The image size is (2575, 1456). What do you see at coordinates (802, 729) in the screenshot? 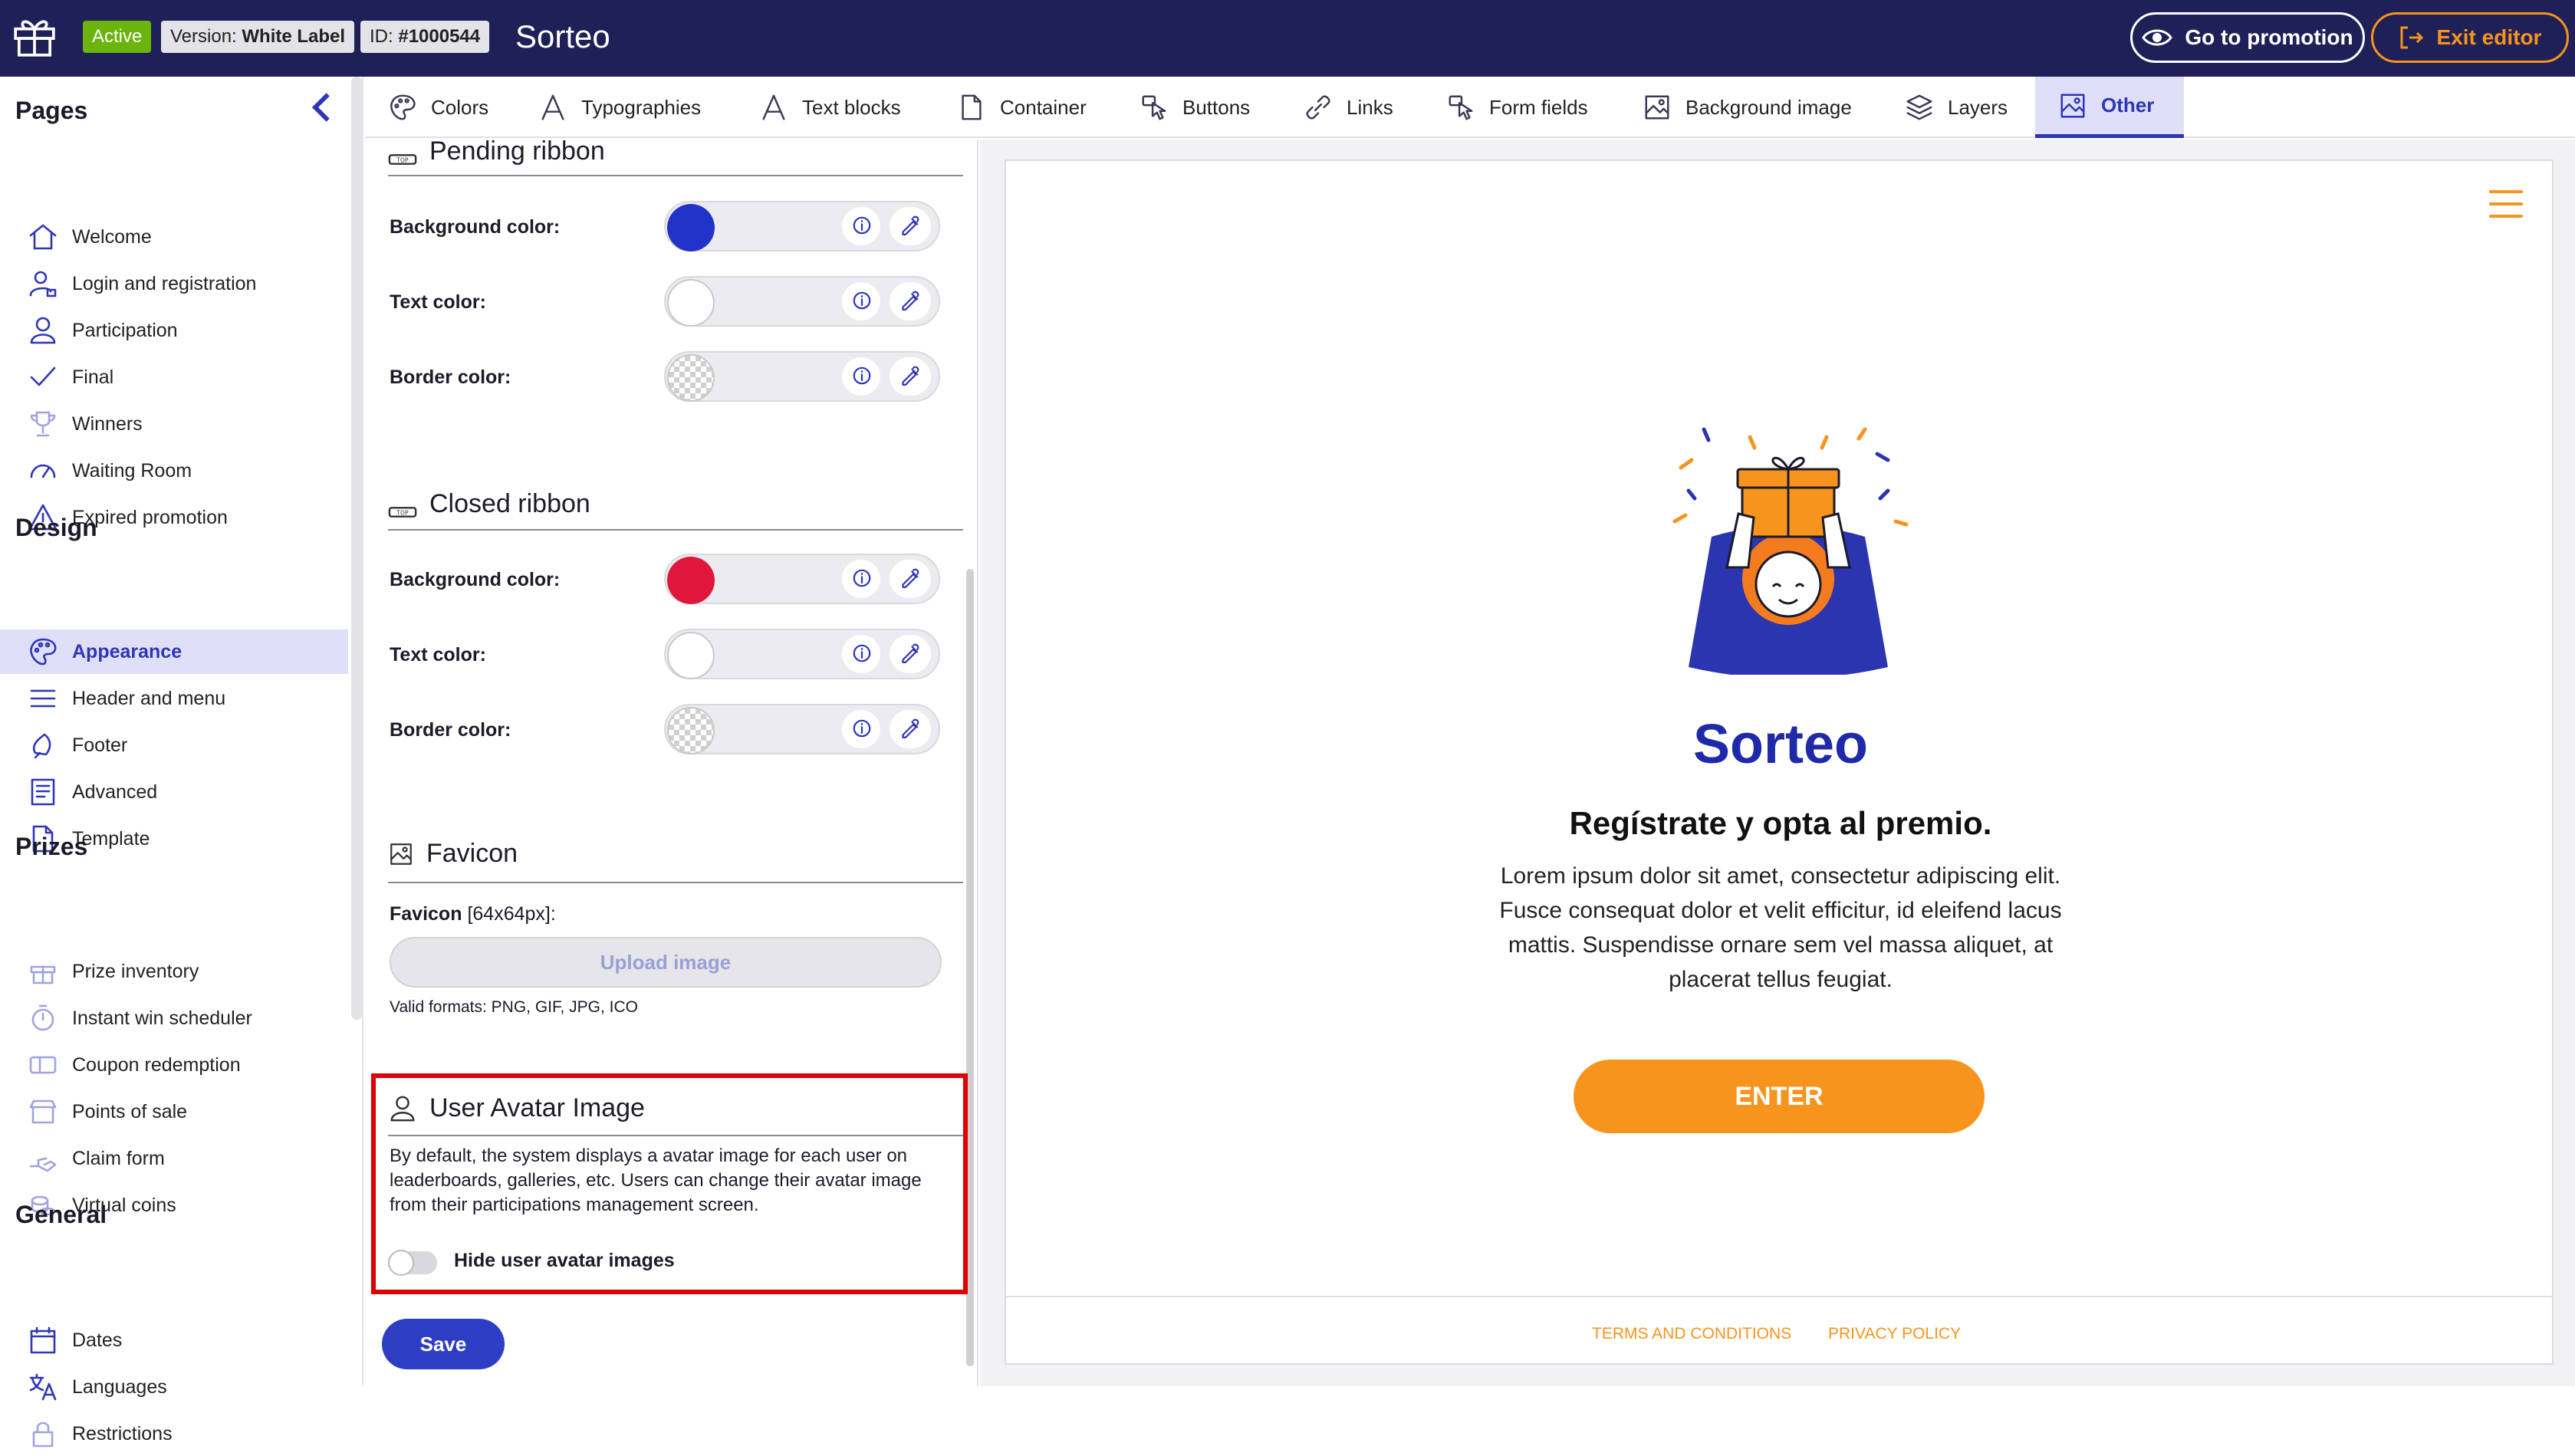
I see `closed-border-picker` at bounding box center [802, 729].